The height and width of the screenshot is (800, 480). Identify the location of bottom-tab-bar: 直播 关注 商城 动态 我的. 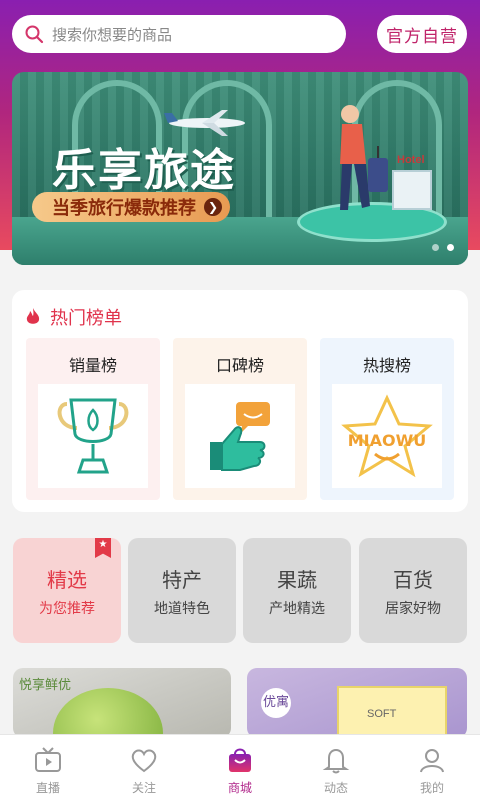
(240, 767).